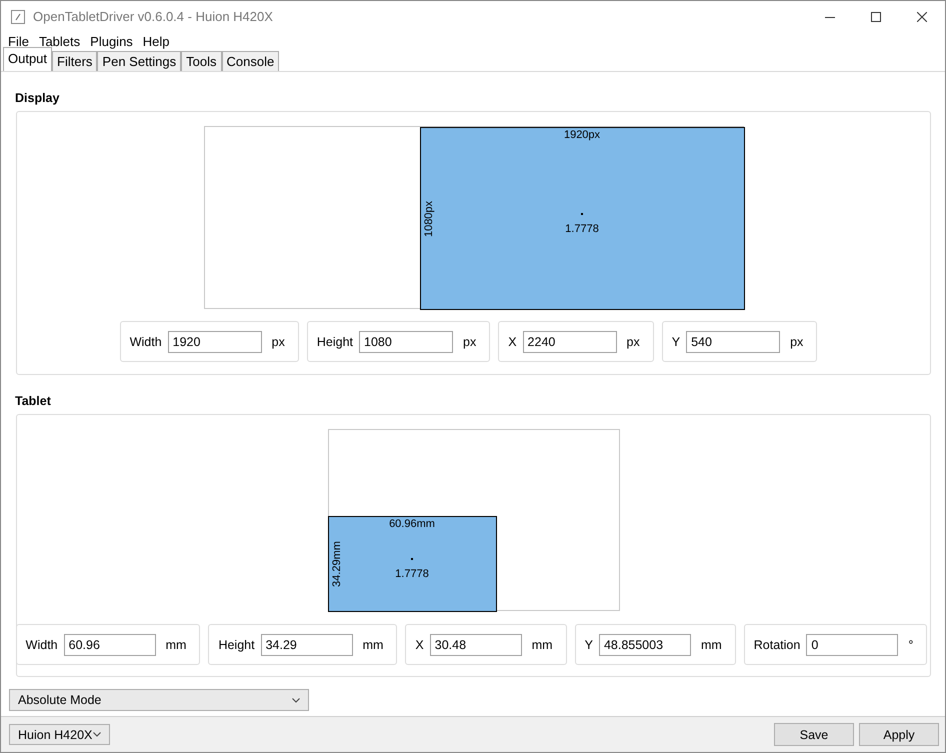  What do you see at coordinates (337, 564) in the screenshot?
I see `area-height-label: 34.29mm` at bounding box center [337, 564].